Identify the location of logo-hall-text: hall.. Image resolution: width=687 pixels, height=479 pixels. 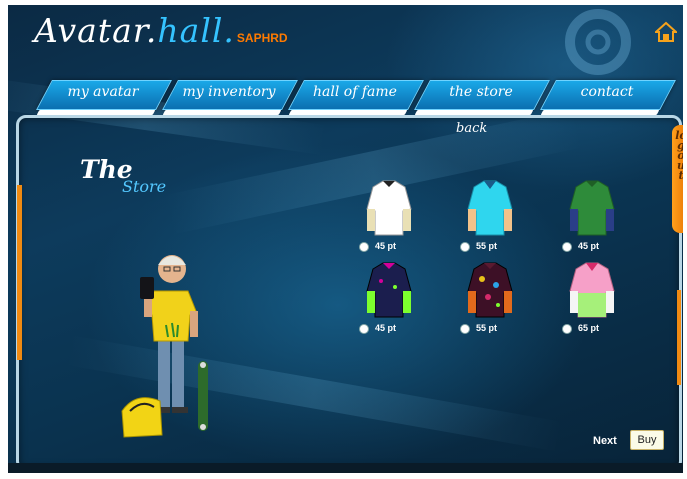
(196, 30).